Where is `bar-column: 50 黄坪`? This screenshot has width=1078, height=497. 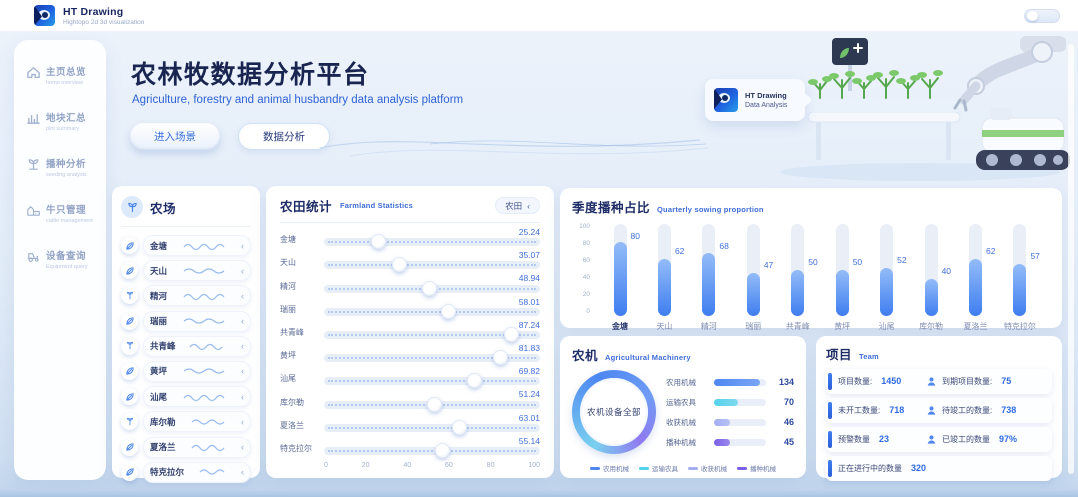 bar-column: 50 黄坪 is located at coordinates (842, 278).